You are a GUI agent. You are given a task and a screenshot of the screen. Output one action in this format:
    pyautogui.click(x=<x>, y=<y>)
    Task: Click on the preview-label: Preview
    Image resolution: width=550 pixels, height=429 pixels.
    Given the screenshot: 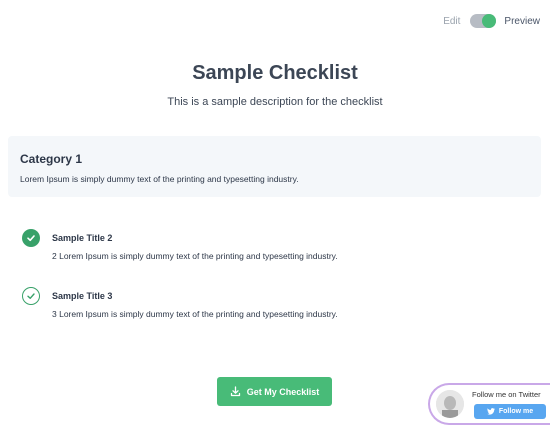 What is the action you would take?
    pyautogui.click(x=522, y=21)
    